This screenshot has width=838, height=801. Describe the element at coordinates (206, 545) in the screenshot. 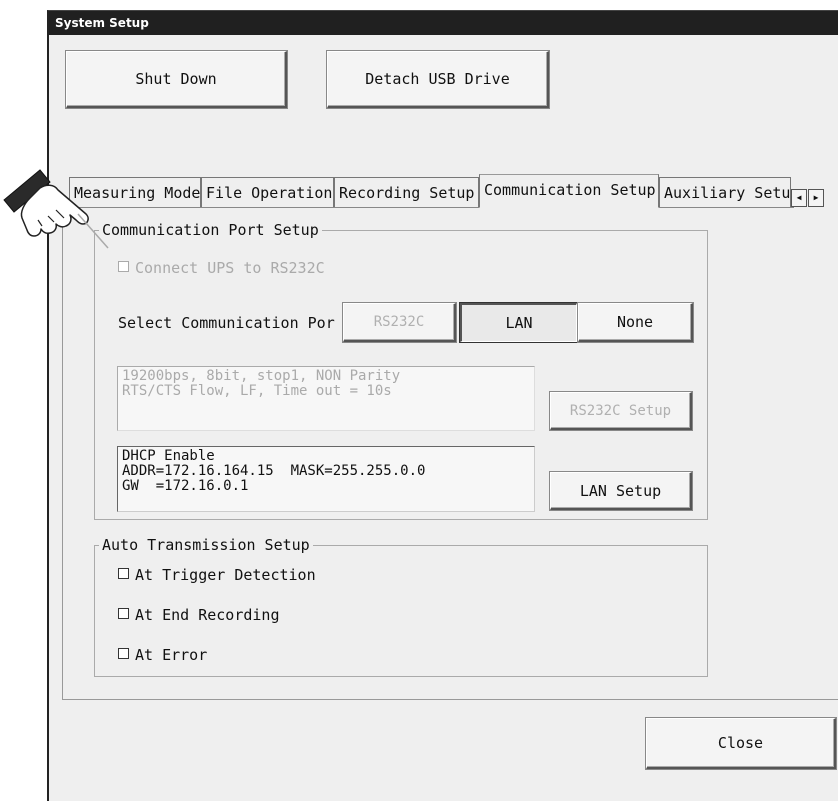

I see `group-title: Auto Transmission Setup` at that location.